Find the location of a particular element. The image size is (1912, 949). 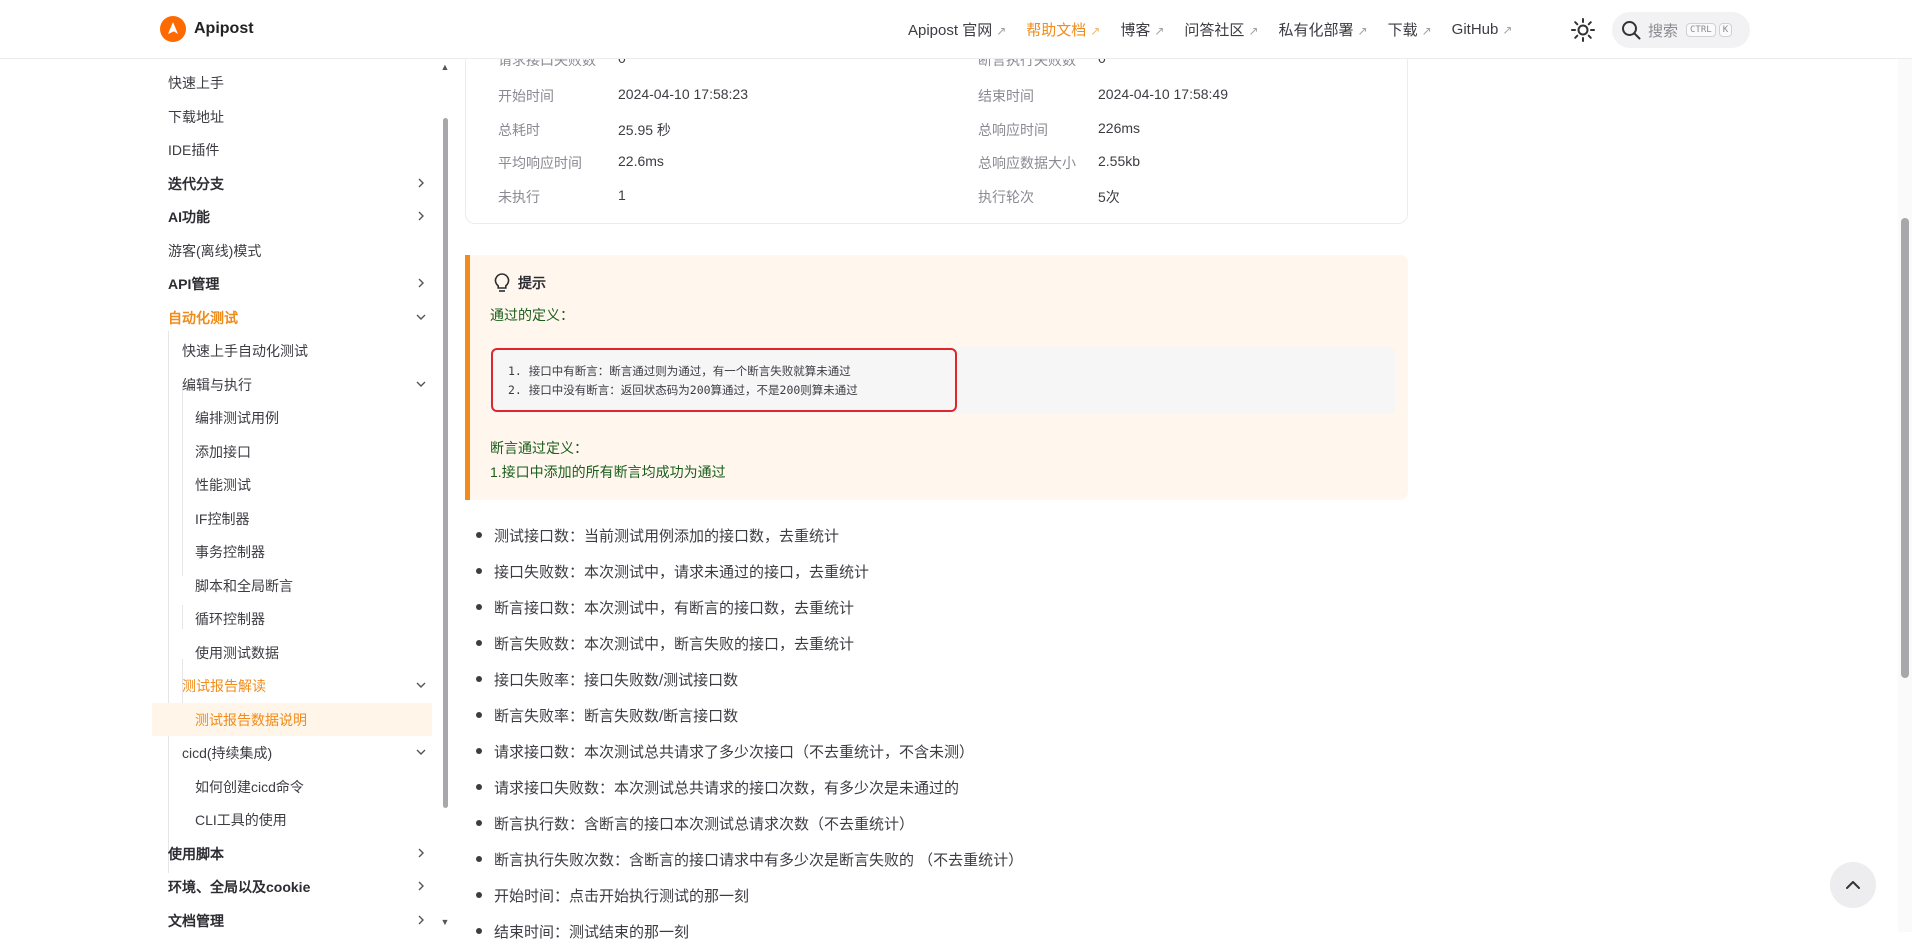

sidebar-item-label: 迭代分支 is located at coordinates (196, 183).